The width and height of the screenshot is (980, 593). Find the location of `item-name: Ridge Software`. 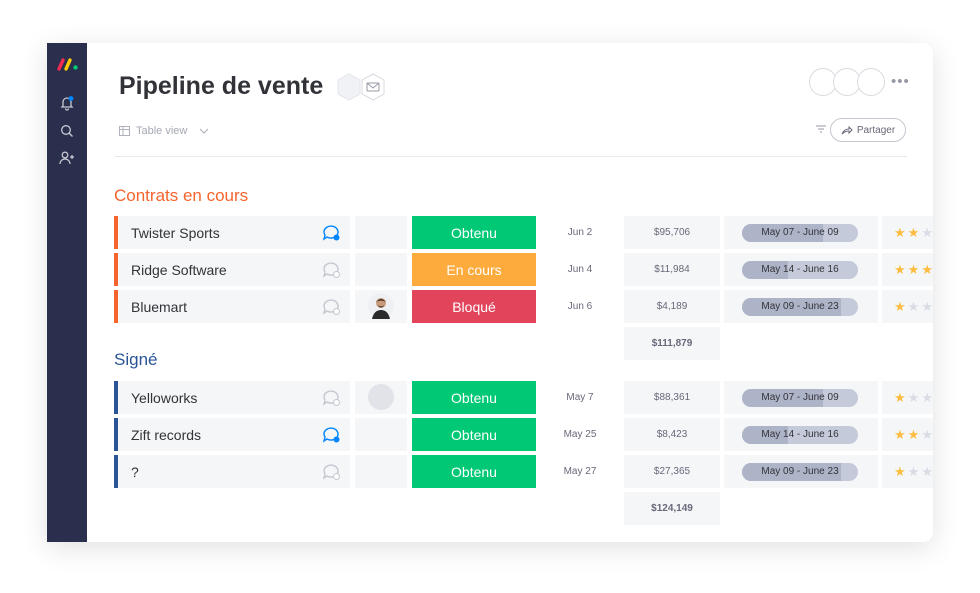

item-name: Ridge Software is located at coordinates (179, 270).